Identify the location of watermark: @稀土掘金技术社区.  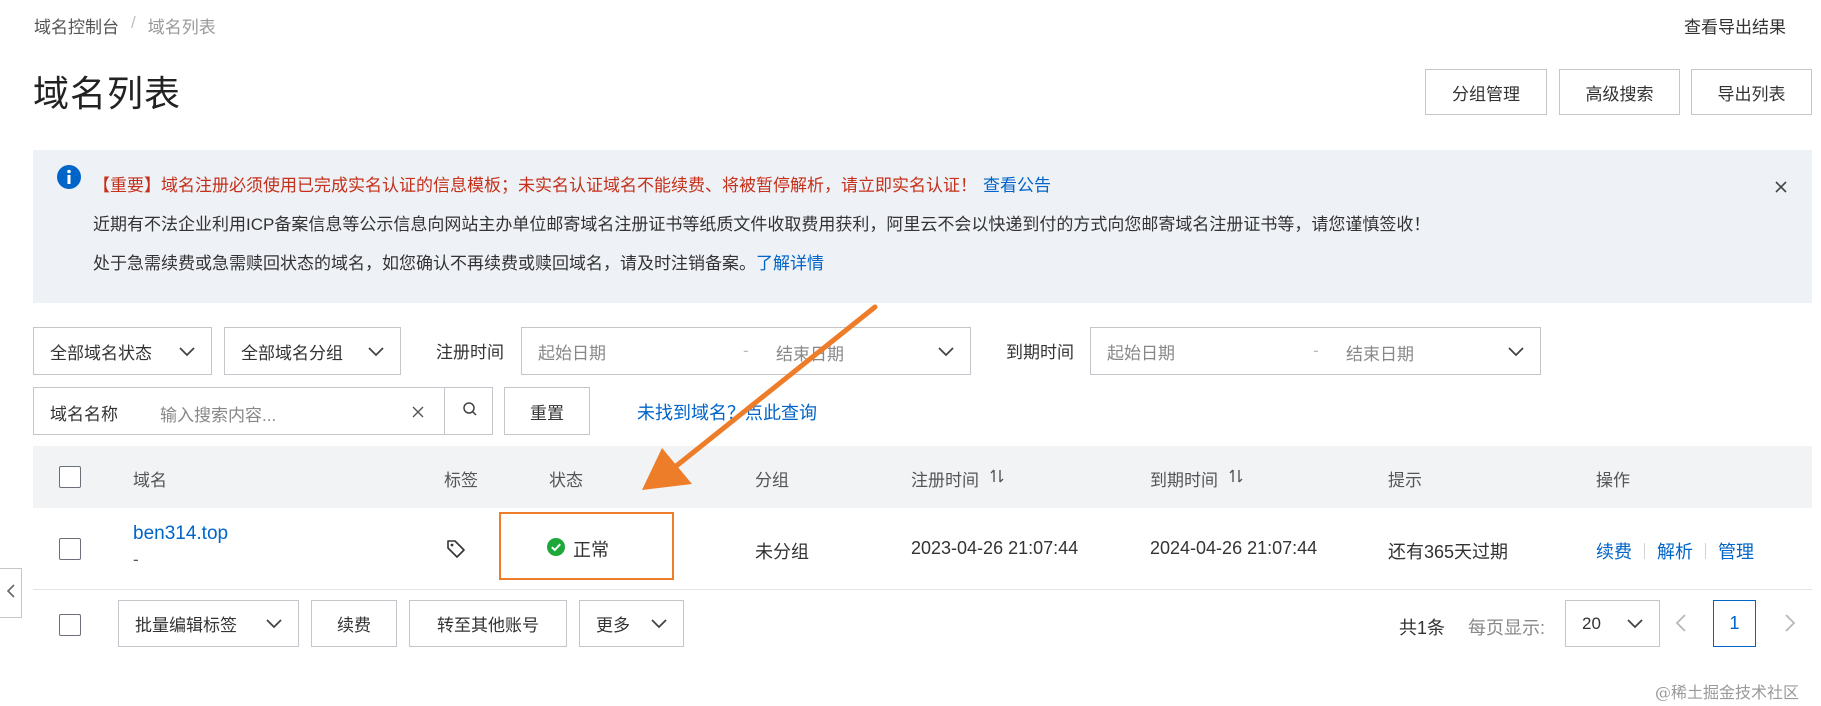
(1727, 692).